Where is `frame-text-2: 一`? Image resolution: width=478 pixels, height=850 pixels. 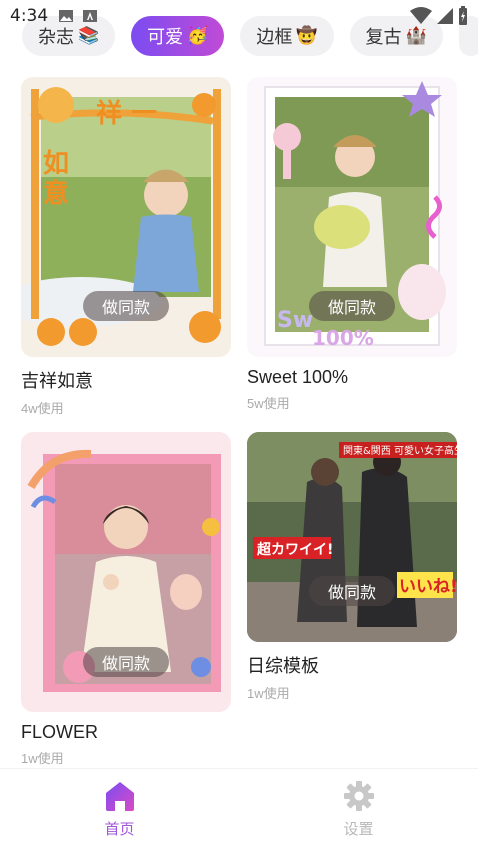 frame-text-2: 一 is located at coordinates (144, 114).